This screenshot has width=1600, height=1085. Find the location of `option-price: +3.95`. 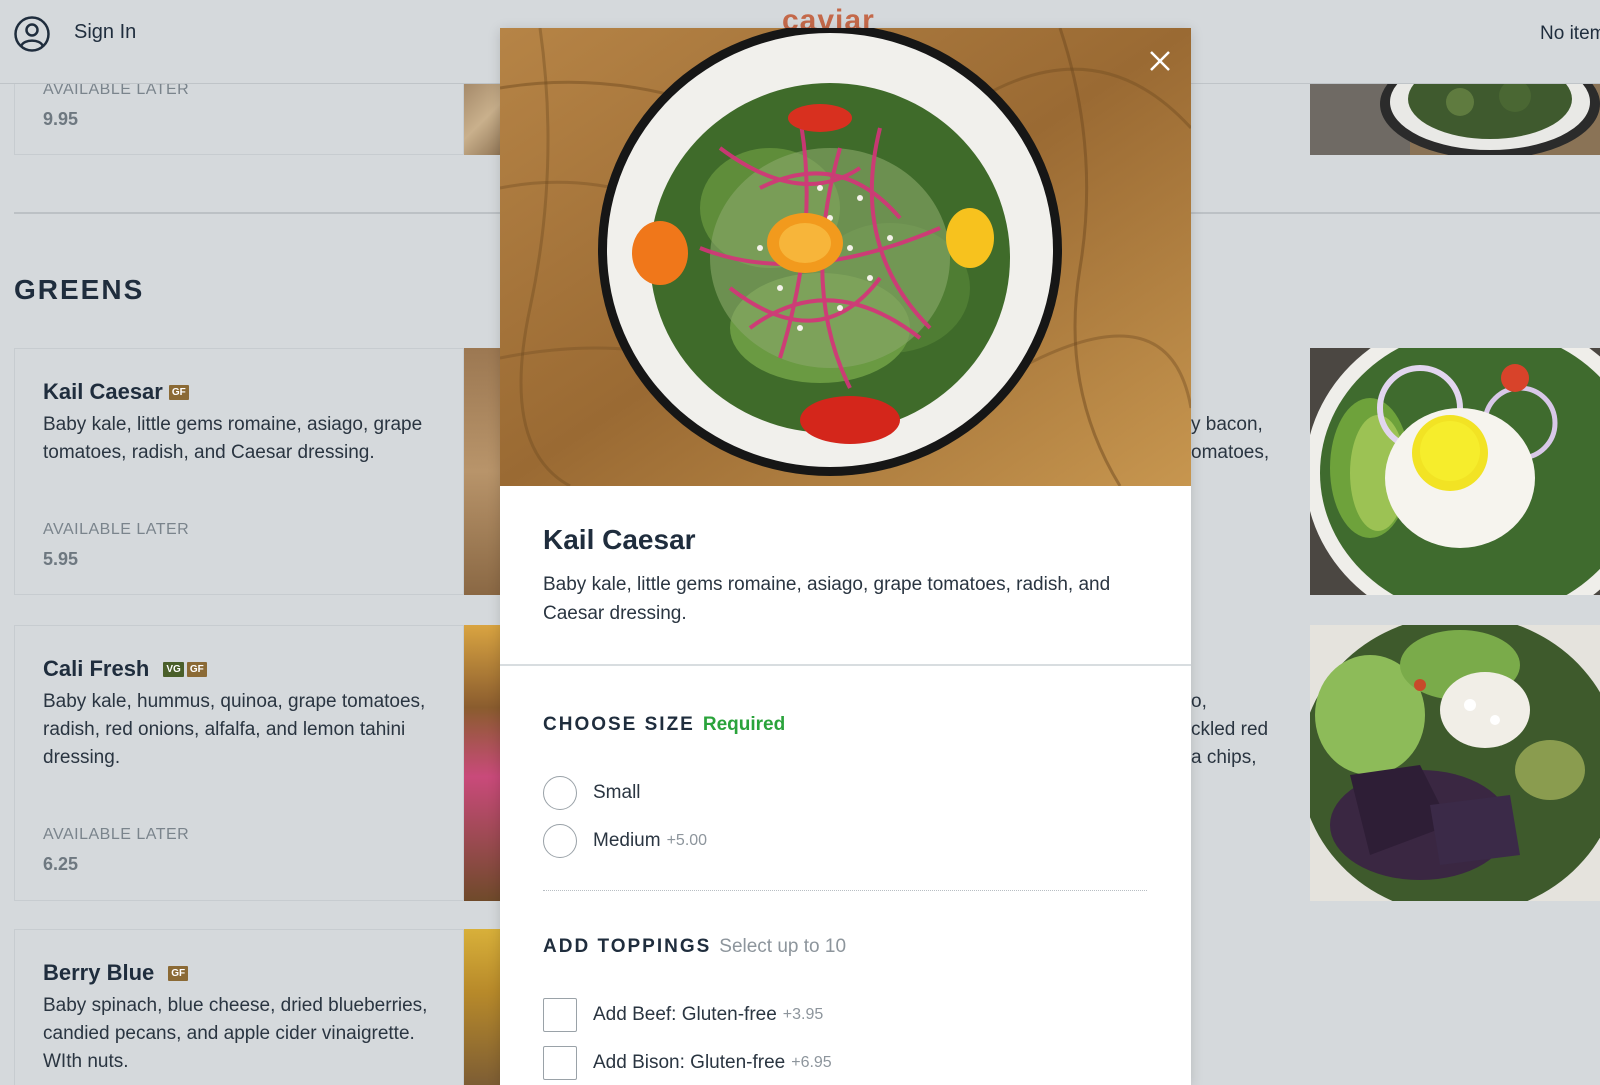

option-price: +3.95 is located at coordinates (803, 1014).